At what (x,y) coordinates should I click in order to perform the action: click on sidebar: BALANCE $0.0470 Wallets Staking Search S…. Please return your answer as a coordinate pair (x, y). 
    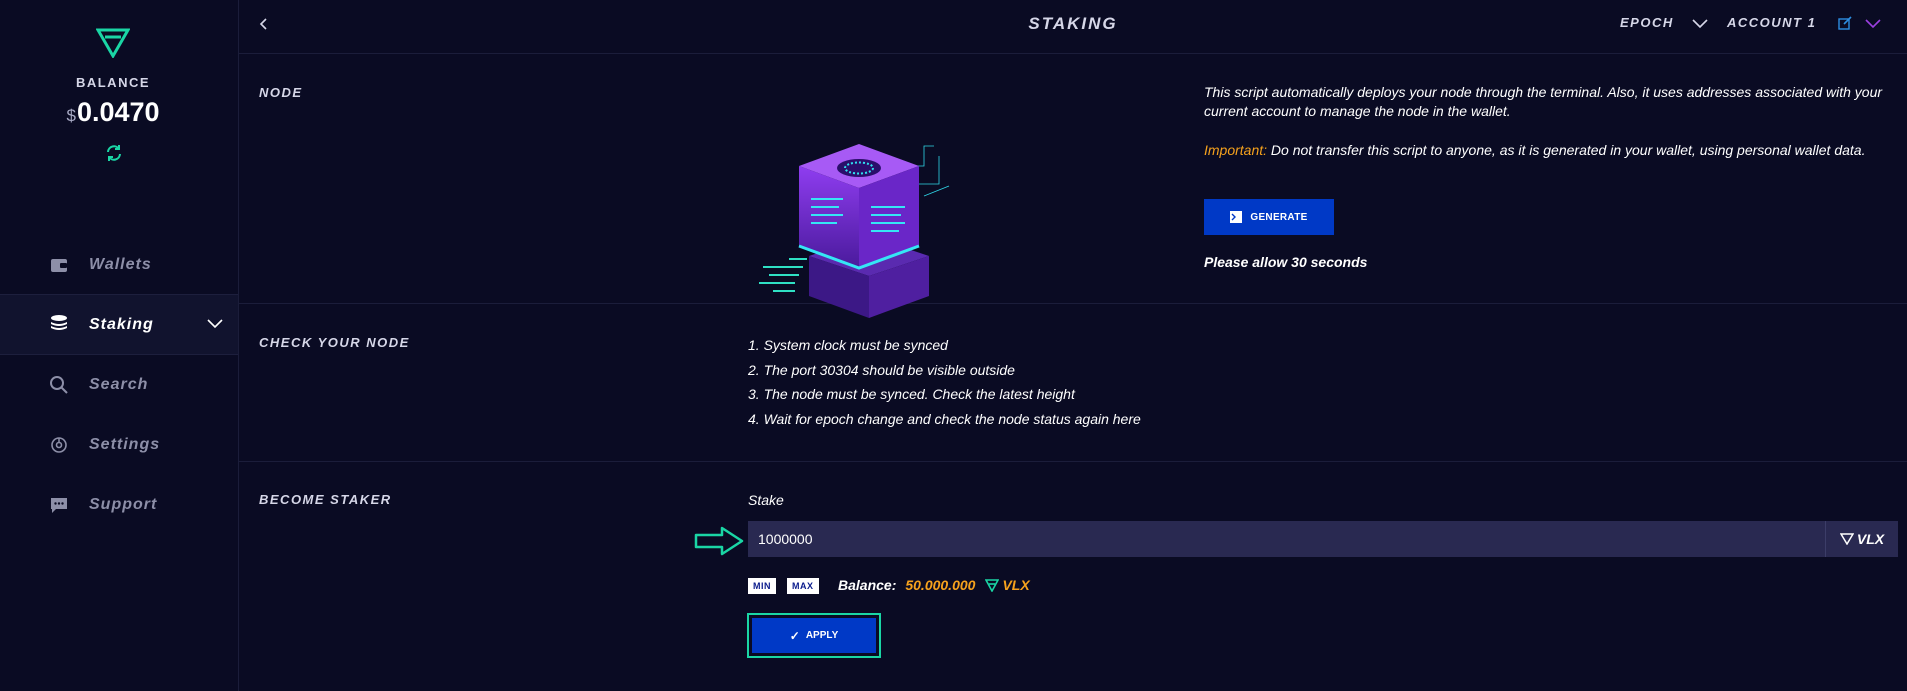
    Looking at the image, I should click on (119, 345).